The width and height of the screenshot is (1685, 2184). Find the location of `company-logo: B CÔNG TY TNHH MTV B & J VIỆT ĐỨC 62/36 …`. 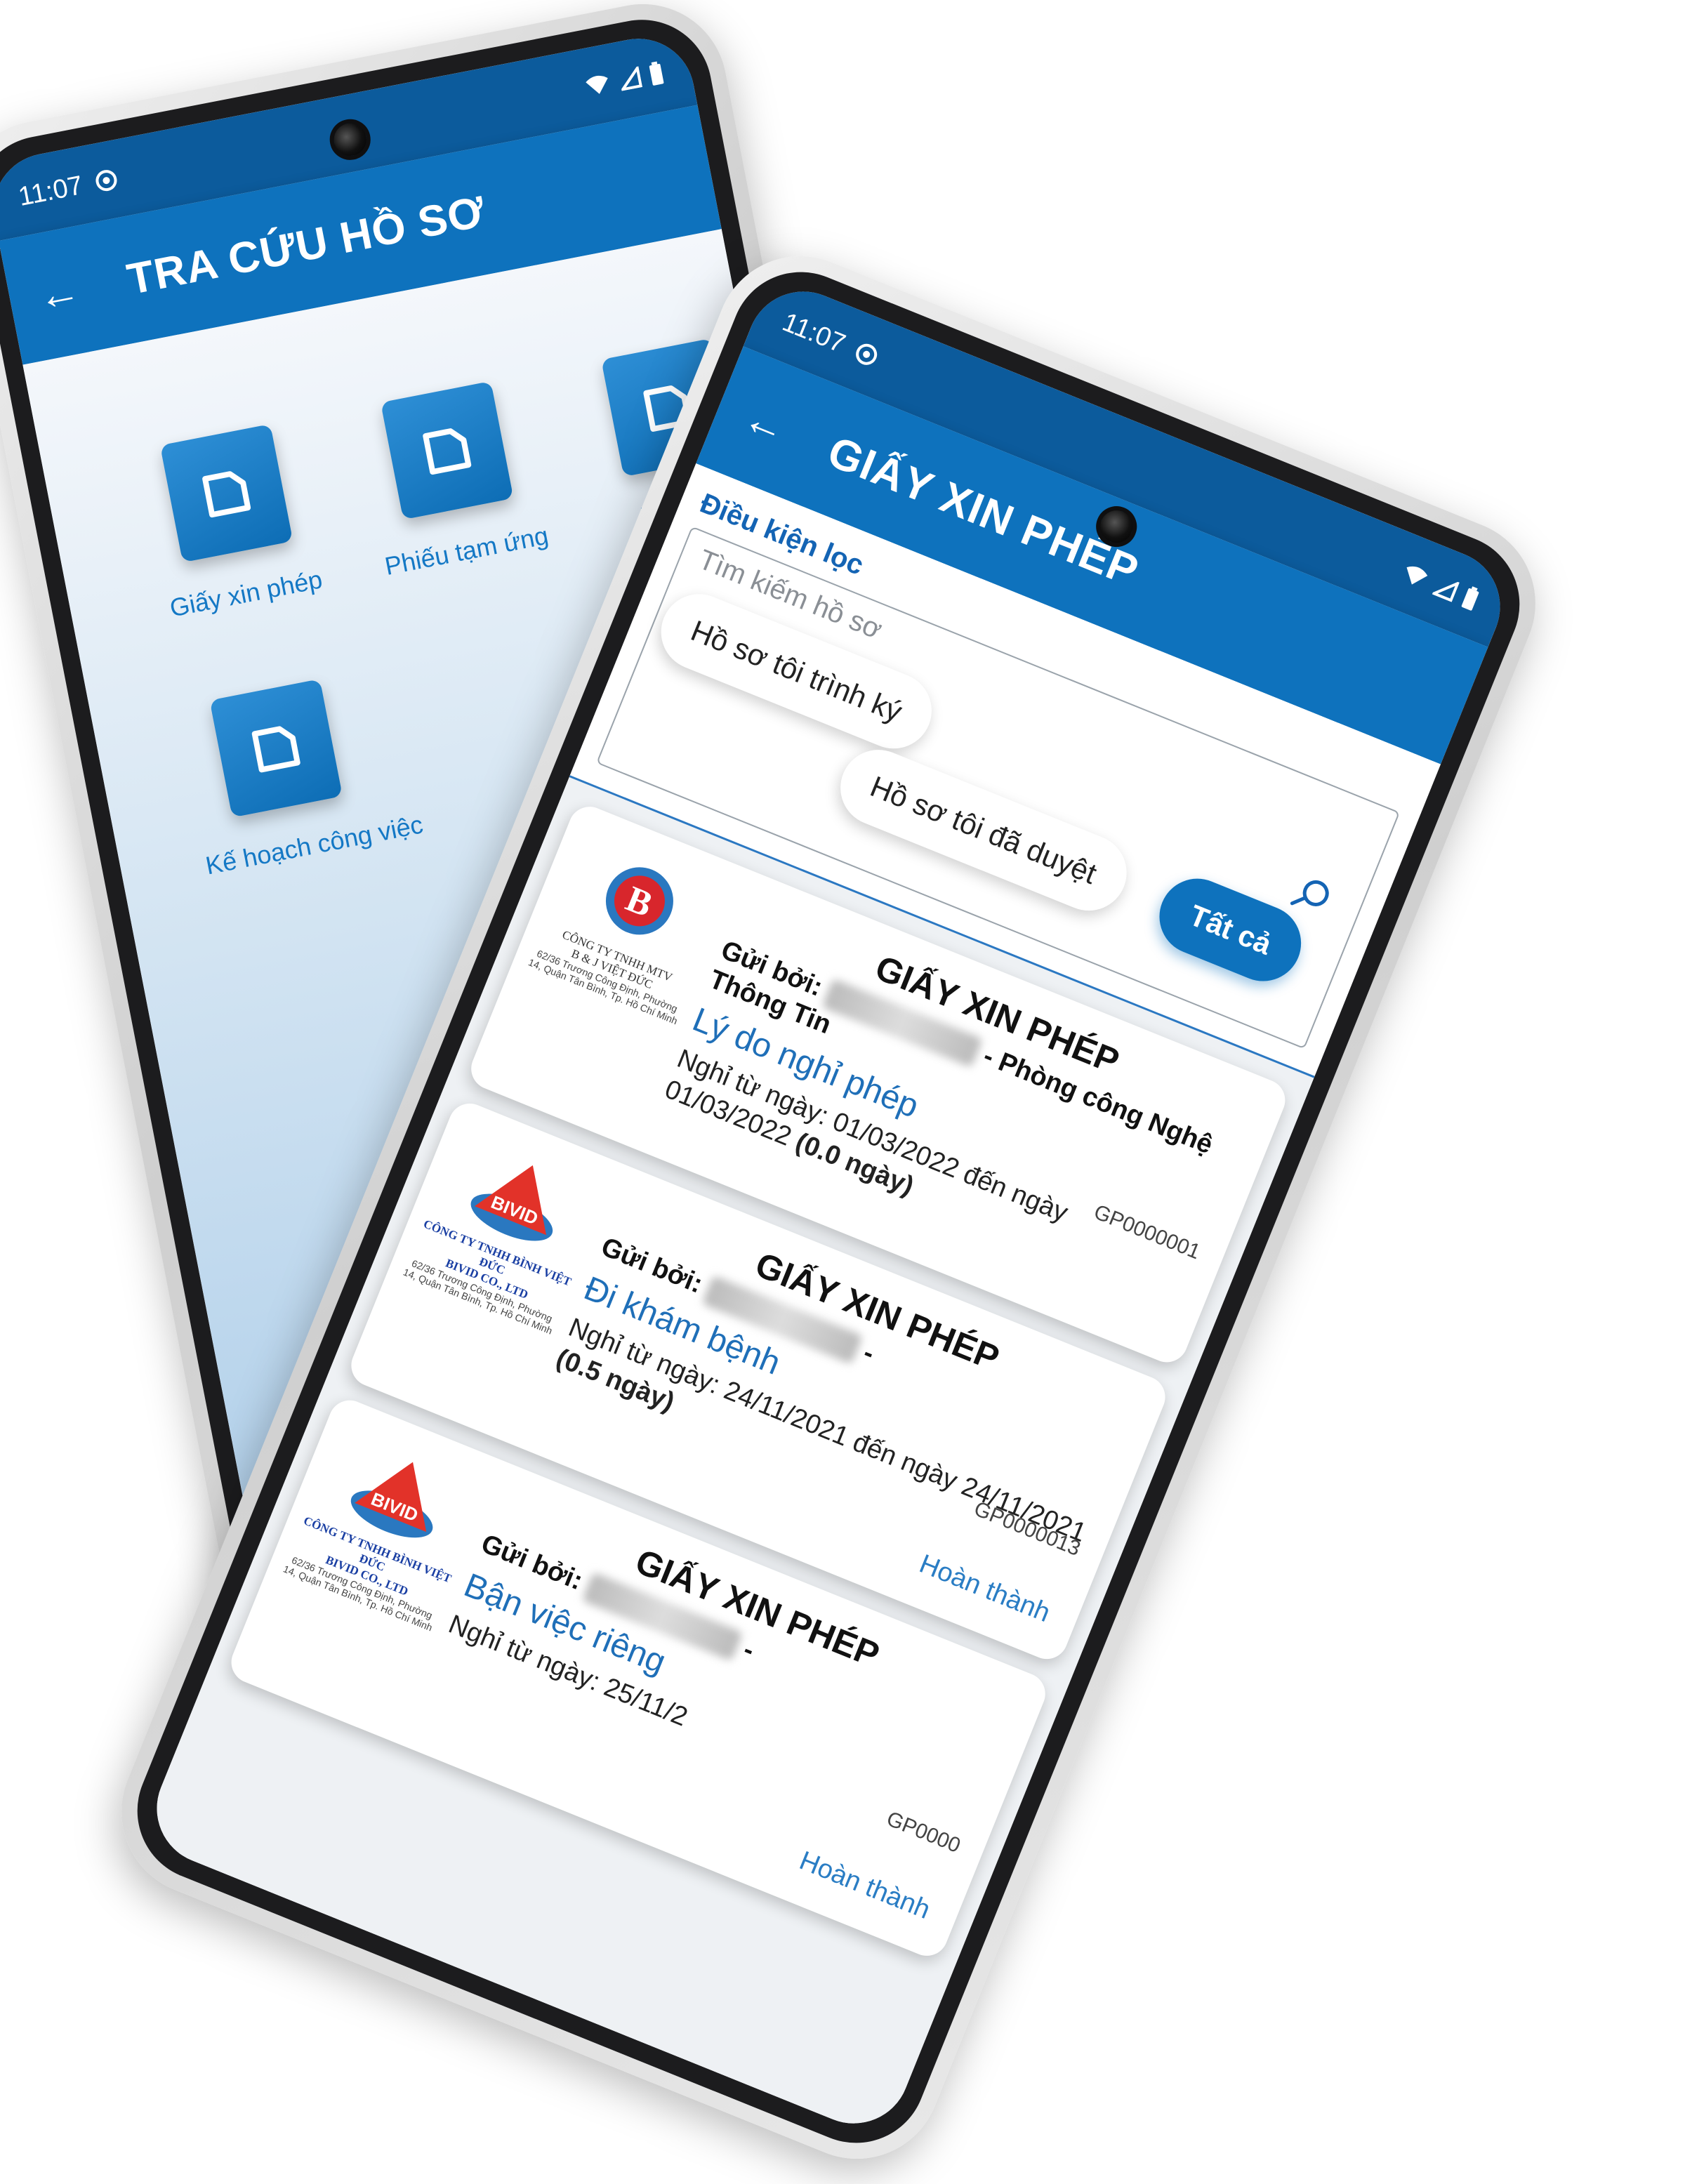

company-logo: B CÔNG TY TNHH MTV B & J VIỆT ĐỨC 62/36 … is located at coordinates (628, 929).